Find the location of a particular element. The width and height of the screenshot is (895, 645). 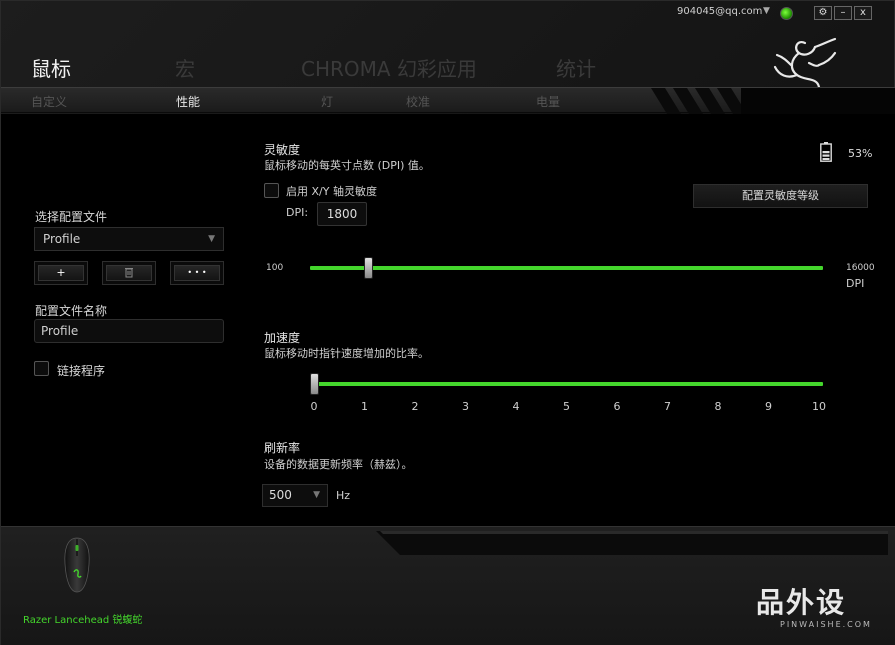

dpi-slider-thumb is located at coordinates (369, 268).